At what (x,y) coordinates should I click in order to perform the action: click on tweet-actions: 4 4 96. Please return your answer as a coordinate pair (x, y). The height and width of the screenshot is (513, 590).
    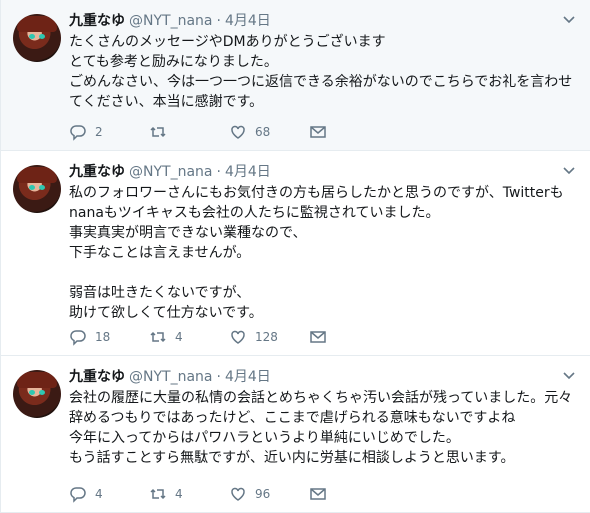
    Looking at the image, I should click on (229, 494).